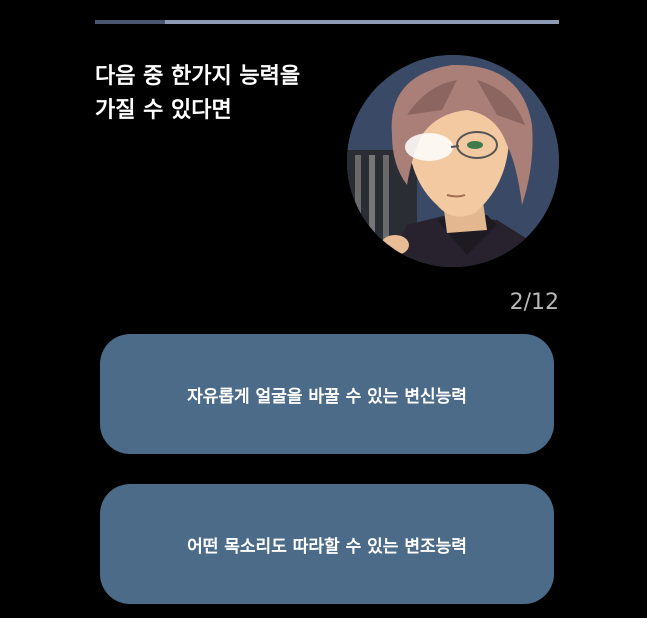 This screenshot has height=618, width=647. What do you see at coordinates (327, 22) in the screenshot?
I see `progress-bar` at bounding box center [327, 22].